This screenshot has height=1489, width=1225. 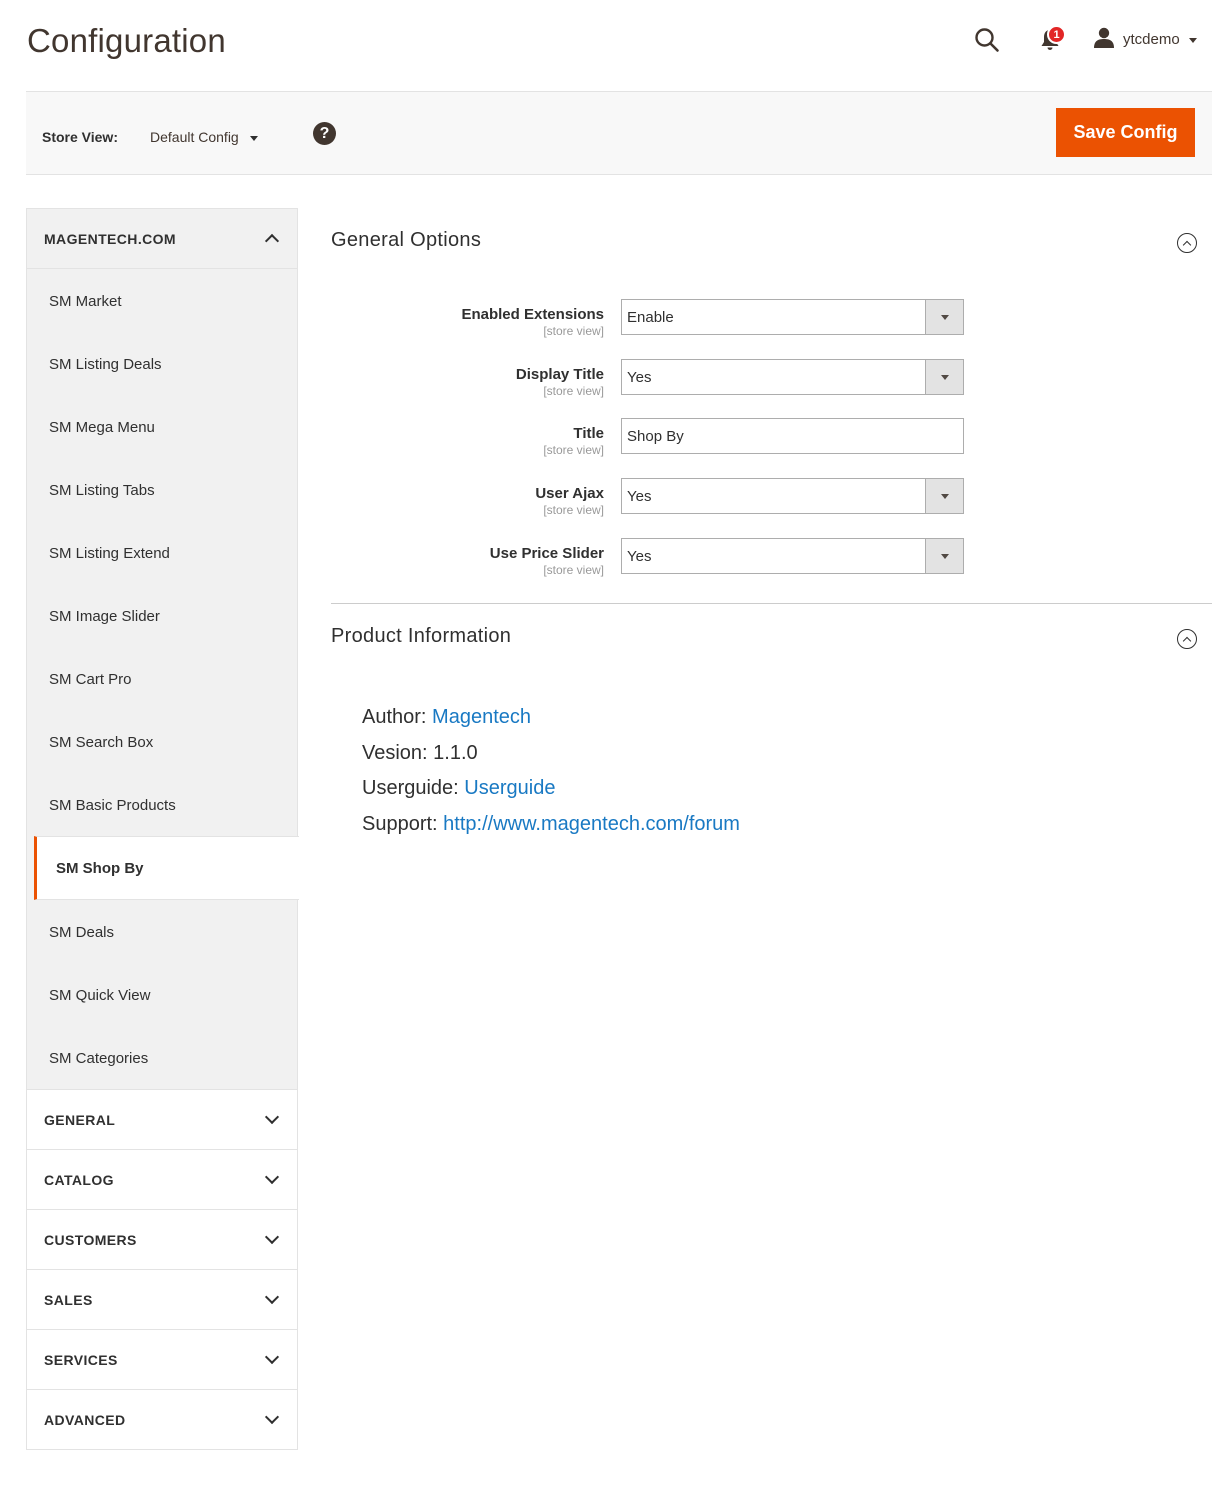 What do you see at coordinates (588, 433) in the screenshot?
I see `field-label-text: Title` at bounding box center [588, 433].